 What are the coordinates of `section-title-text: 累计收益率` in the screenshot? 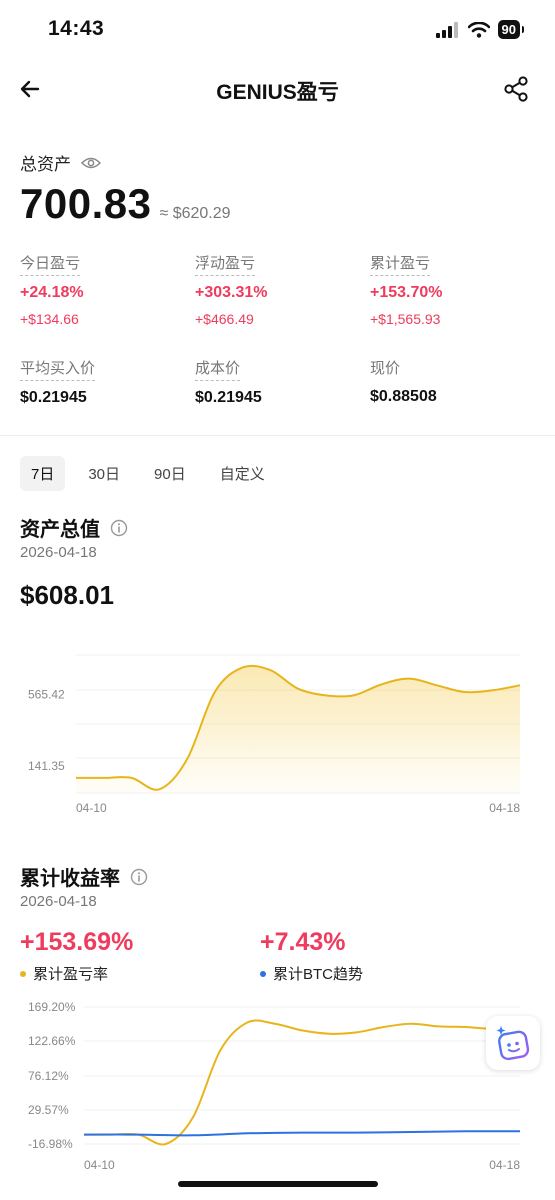 It's located at (70, 879).